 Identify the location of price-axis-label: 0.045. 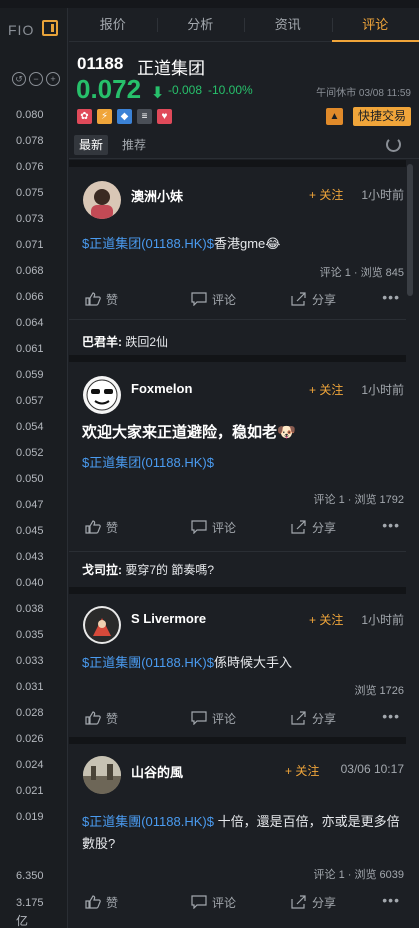
(30, 531).